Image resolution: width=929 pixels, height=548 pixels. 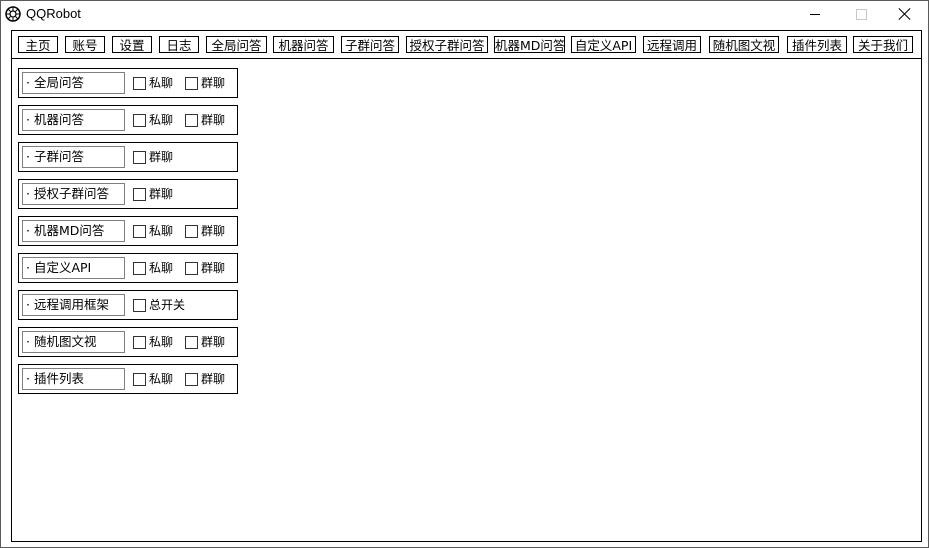 What do you see at coordinates (128, 268) in the screenshot?
I see `row-custom-api: · 自定义API 私聊 群聊` at bounding box center [128, 268].